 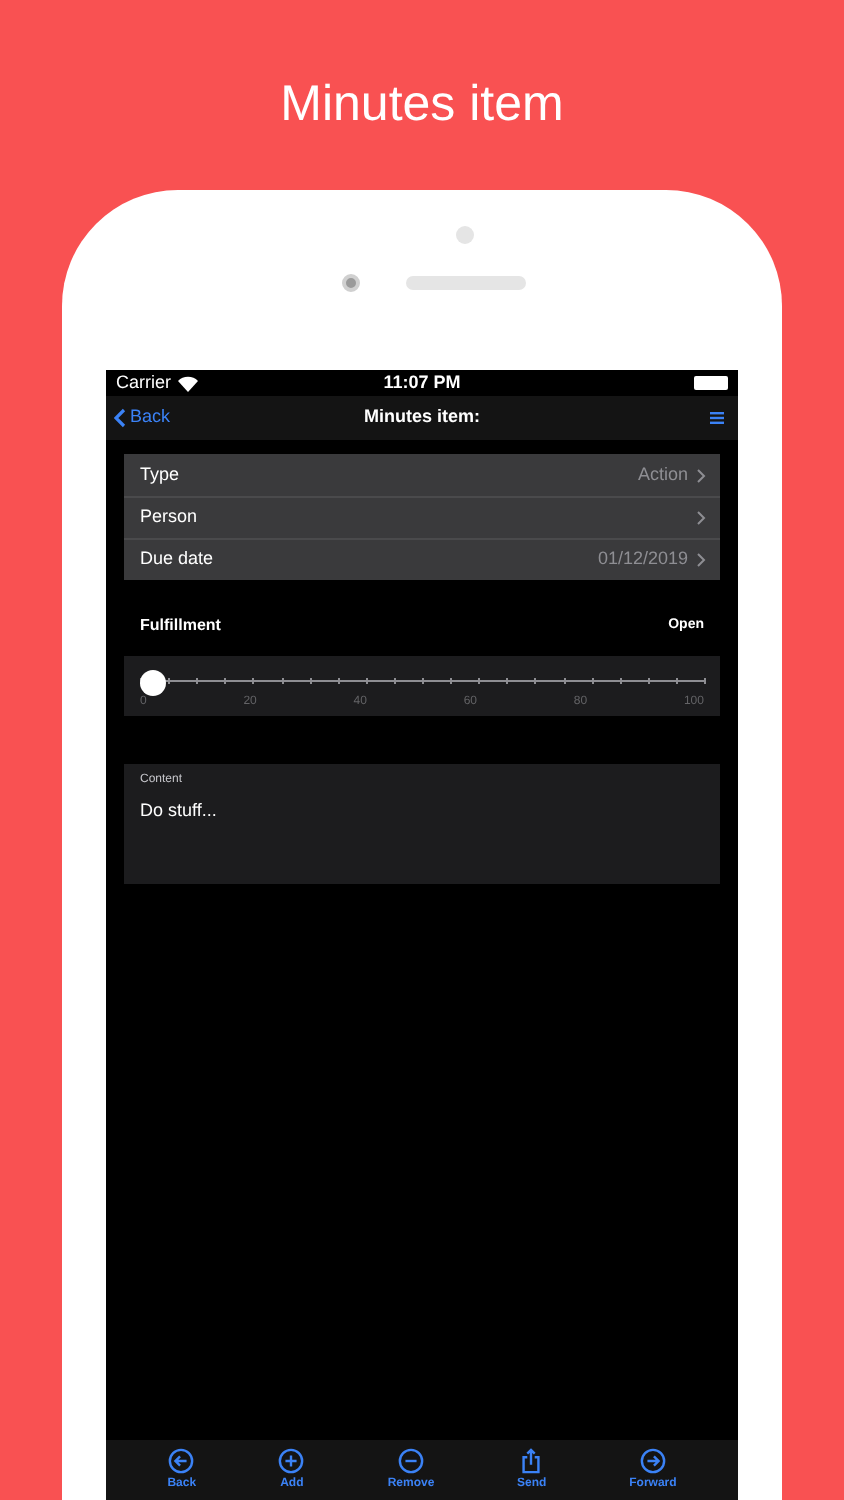 I want to click on table-row: Due date 01/12/2019, so click(x=422, y=559).